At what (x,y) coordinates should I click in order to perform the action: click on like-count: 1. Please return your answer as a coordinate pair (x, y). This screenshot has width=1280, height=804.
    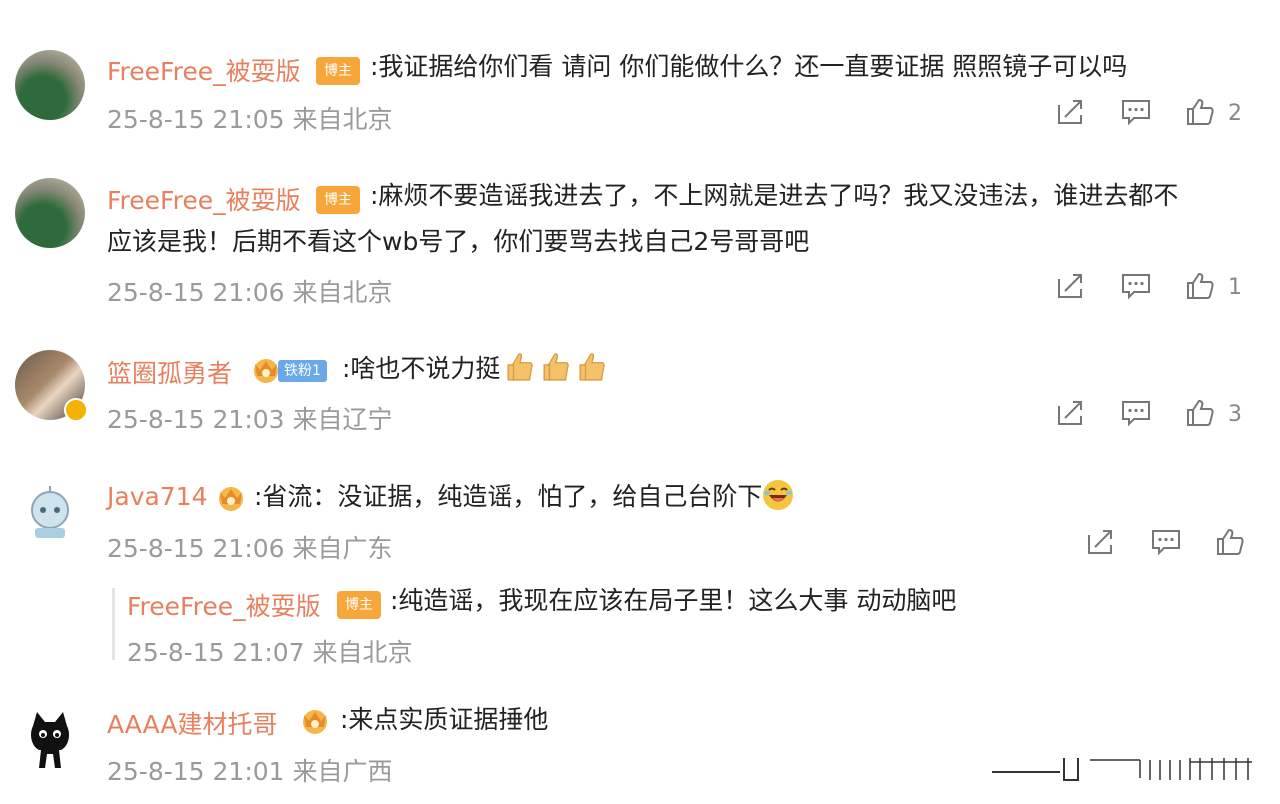
    Looking at the image, I should click on (1235, 287).